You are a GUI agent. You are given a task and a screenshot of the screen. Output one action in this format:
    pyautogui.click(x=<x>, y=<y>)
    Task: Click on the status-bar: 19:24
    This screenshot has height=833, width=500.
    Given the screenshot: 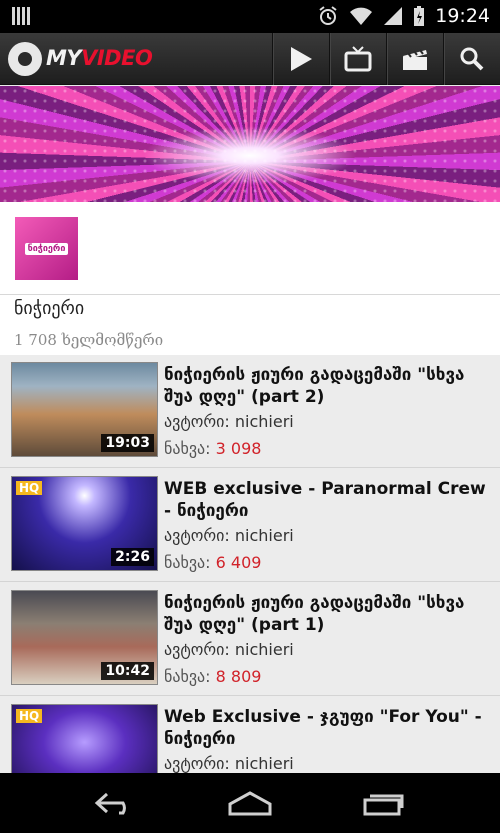 What is the action you would take?
    pyautogui.click(x=250, y=16)
    